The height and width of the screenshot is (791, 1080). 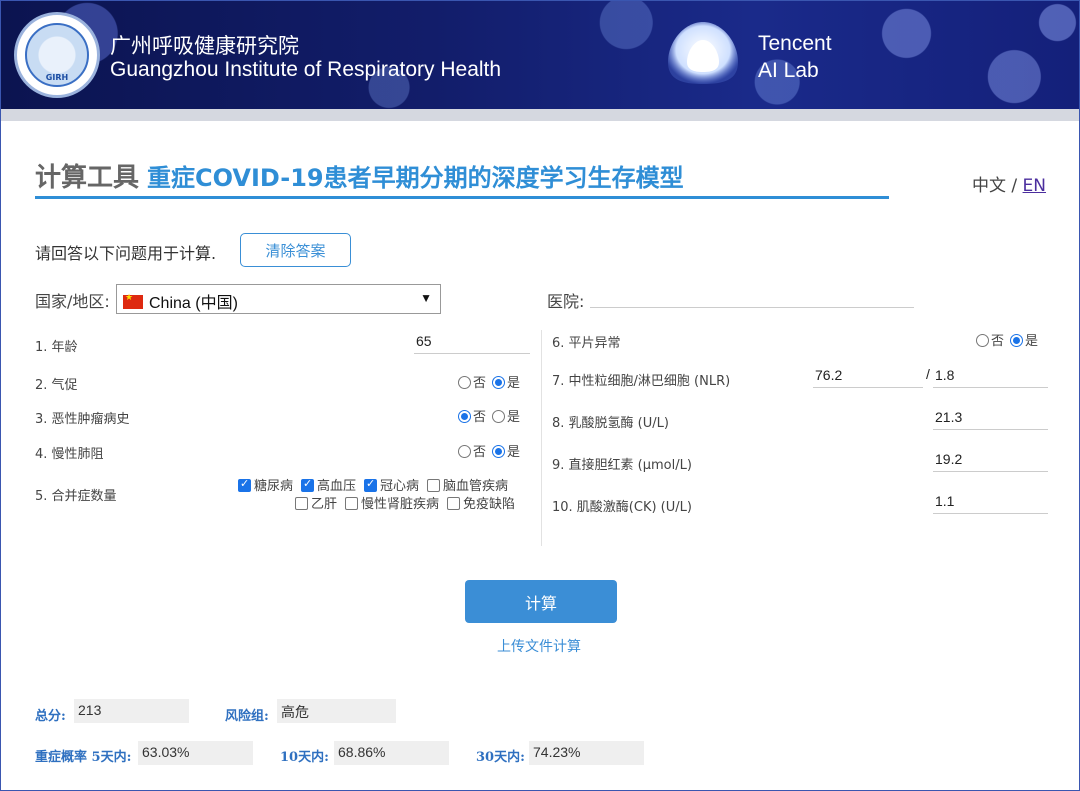 I want to click on chd-label: 冠心病, so click(x=400, y=486).